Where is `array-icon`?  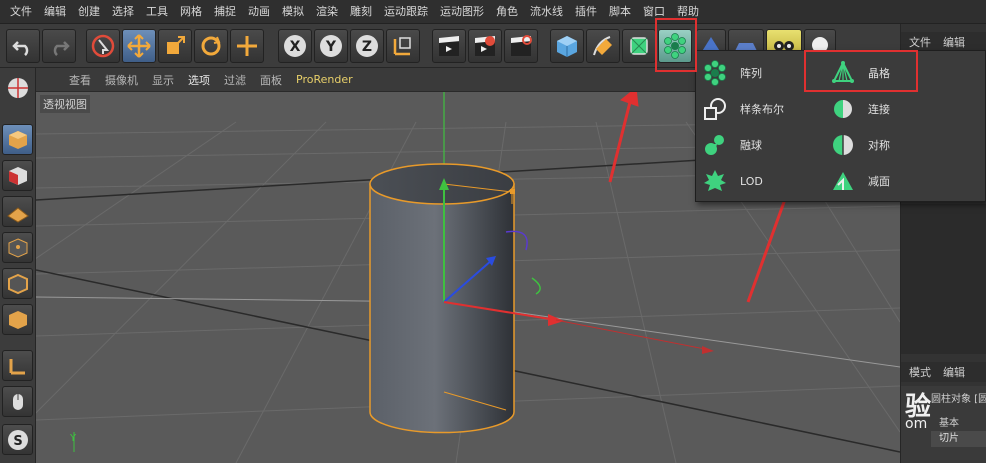 array-icon is located at coordinates (715, 73).